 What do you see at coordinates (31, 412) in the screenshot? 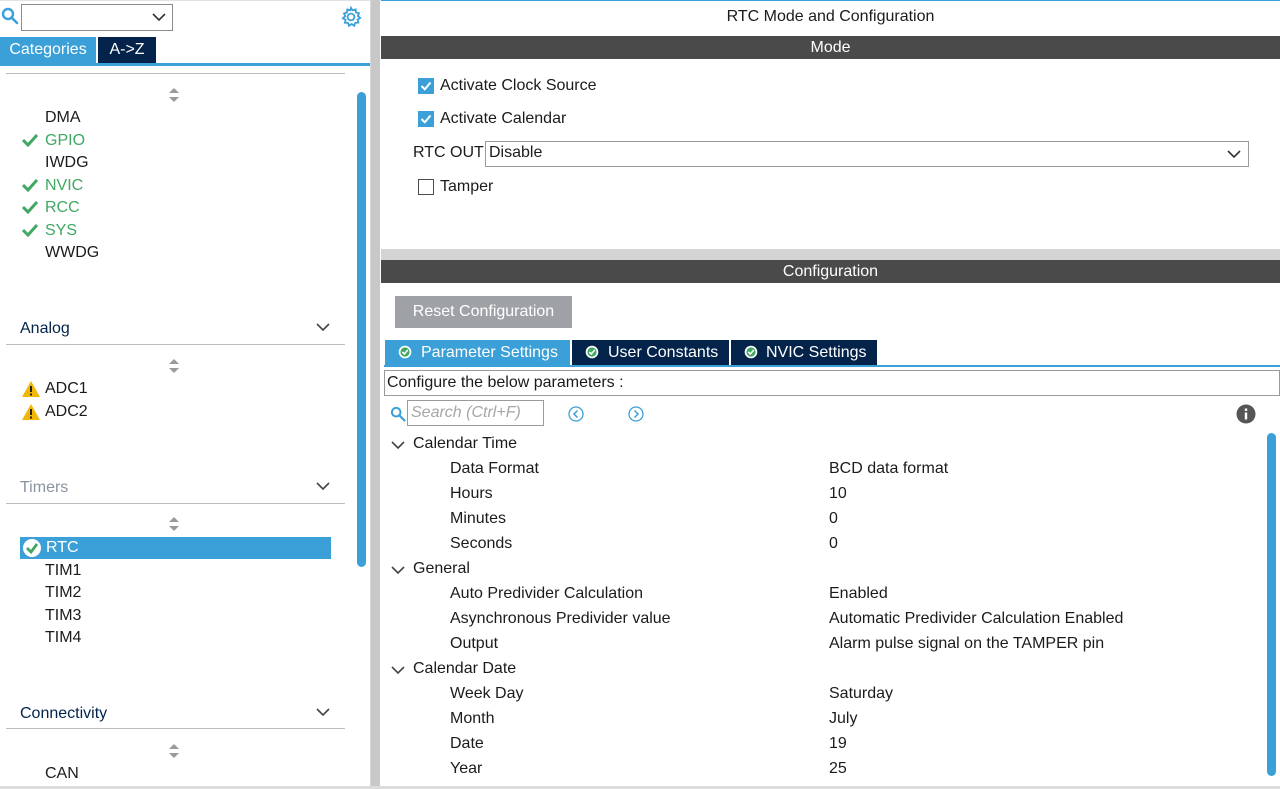
I see `warning-icon` at bounding box center [31, 412].